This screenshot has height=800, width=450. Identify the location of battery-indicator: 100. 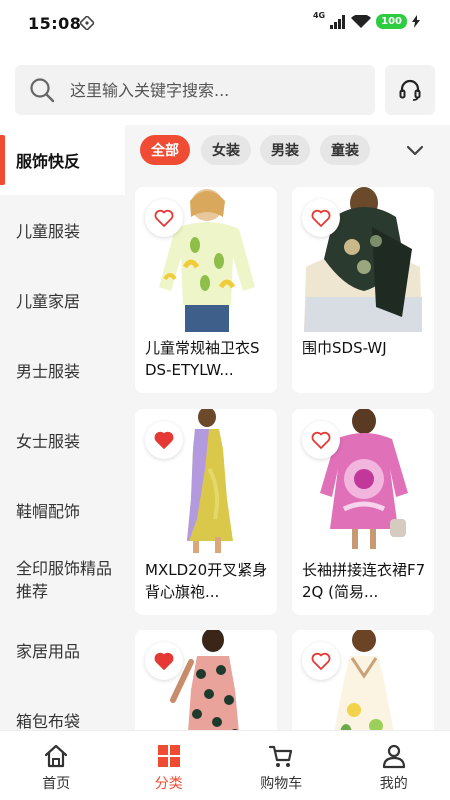
(391, 21).